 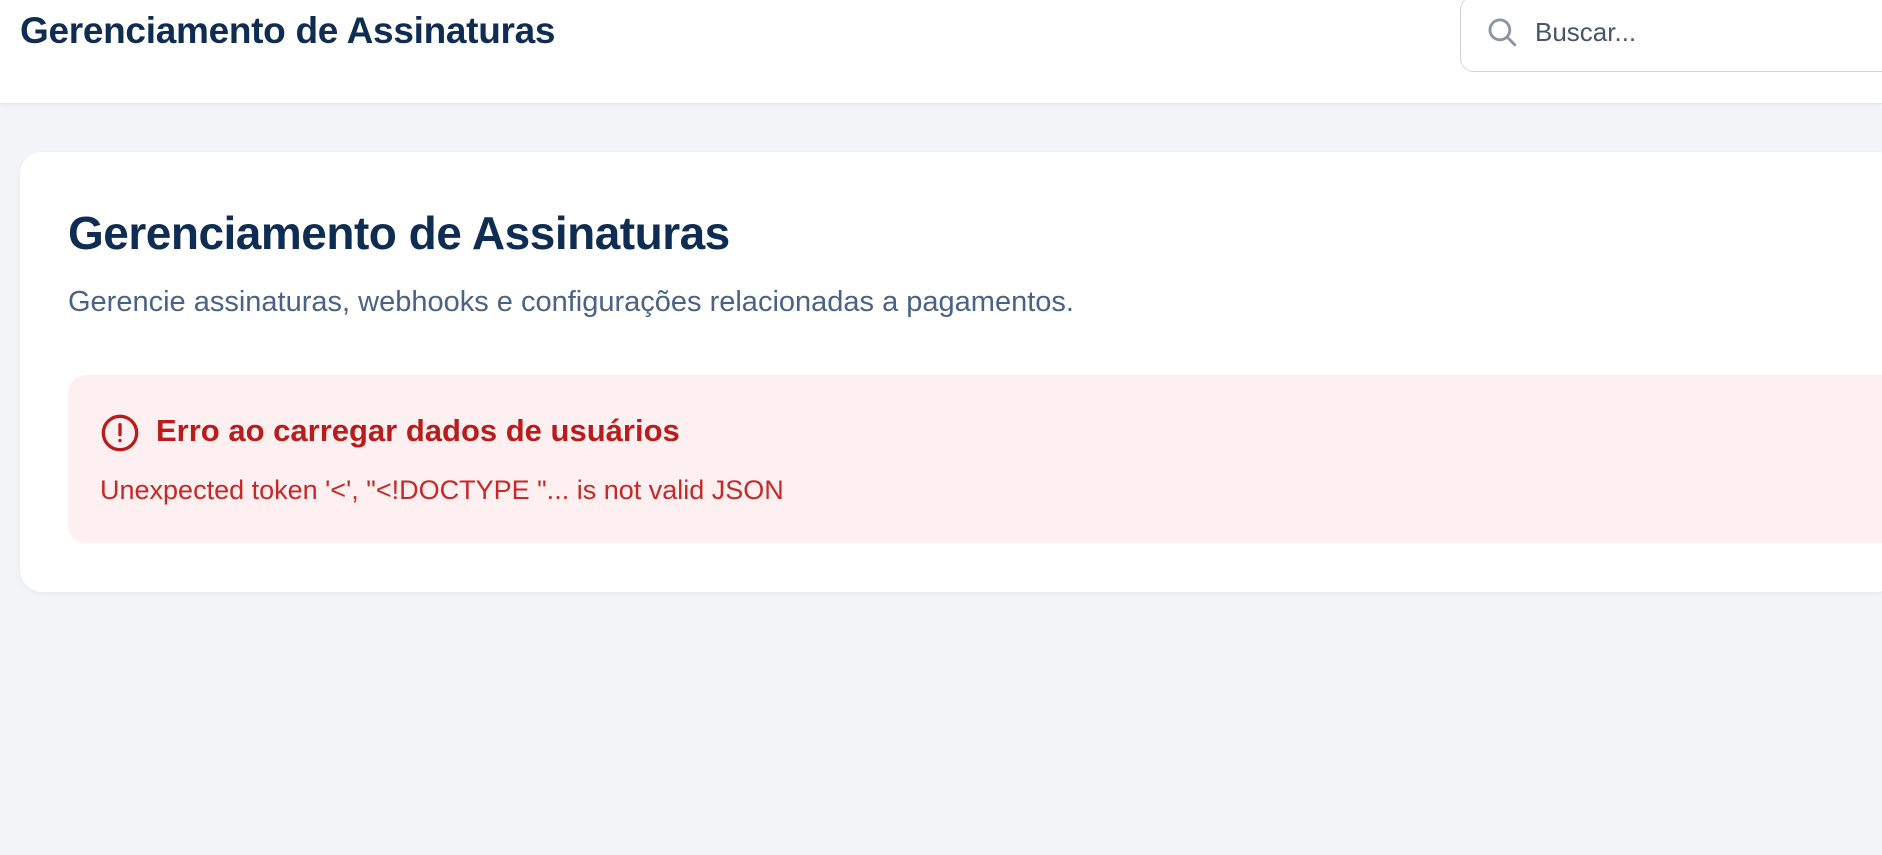 I want to click on alert-circle-icon, so click(x=120, y=433).